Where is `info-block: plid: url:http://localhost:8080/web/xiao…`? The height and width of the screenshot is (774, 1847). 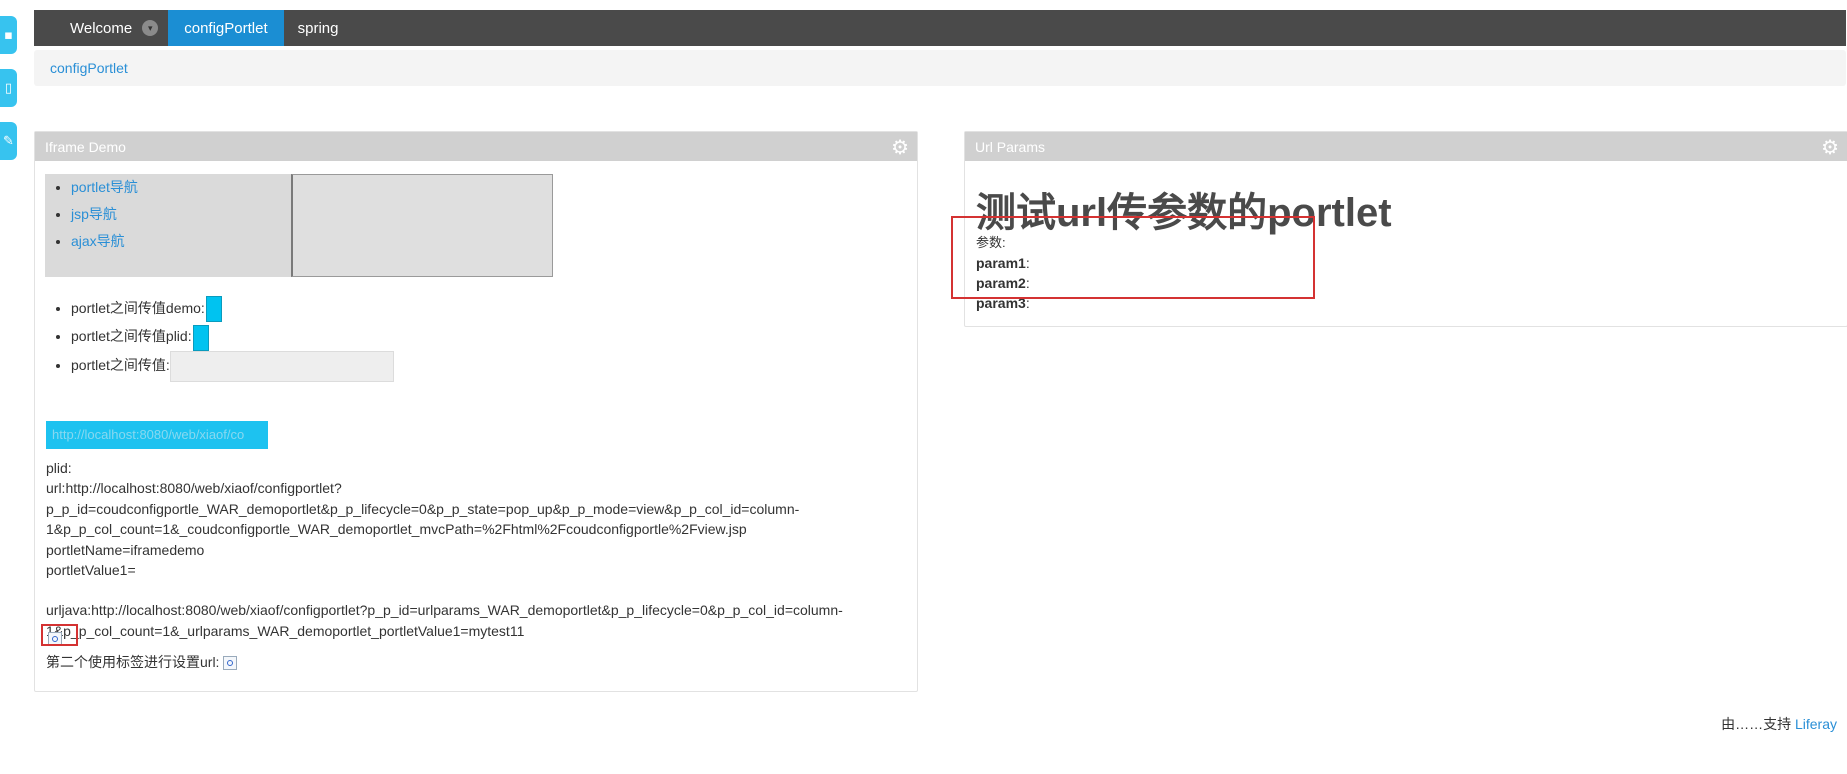 info-block: plid: url:http://localhost:8080/web/xiao… is located at coordinates (471, 549).